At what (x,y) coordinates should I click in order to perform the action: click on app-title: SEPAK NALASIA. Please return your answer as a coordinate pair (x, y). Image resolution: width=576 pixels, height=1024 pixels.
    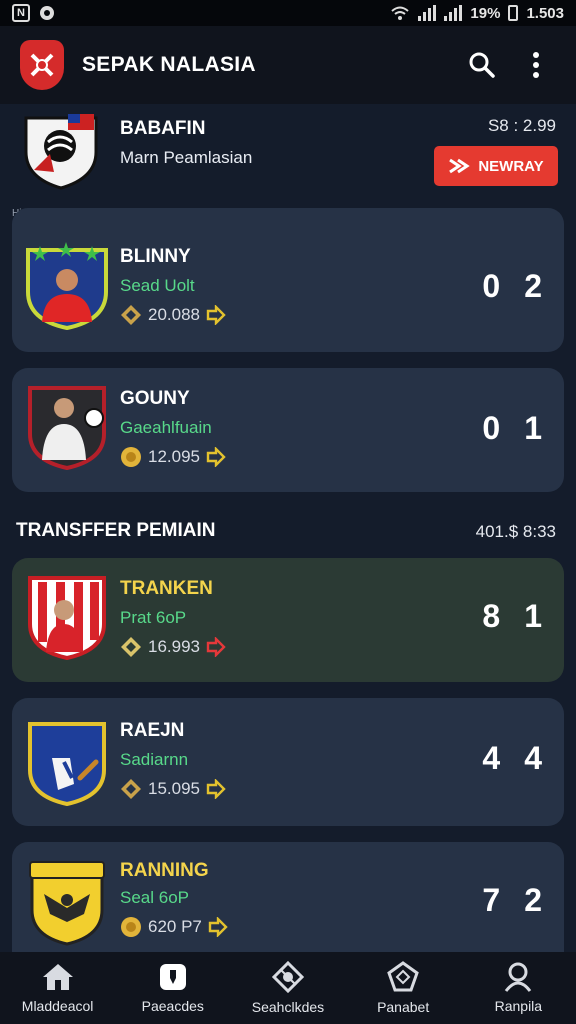
    Looking at the image, I should click on (169, 64).